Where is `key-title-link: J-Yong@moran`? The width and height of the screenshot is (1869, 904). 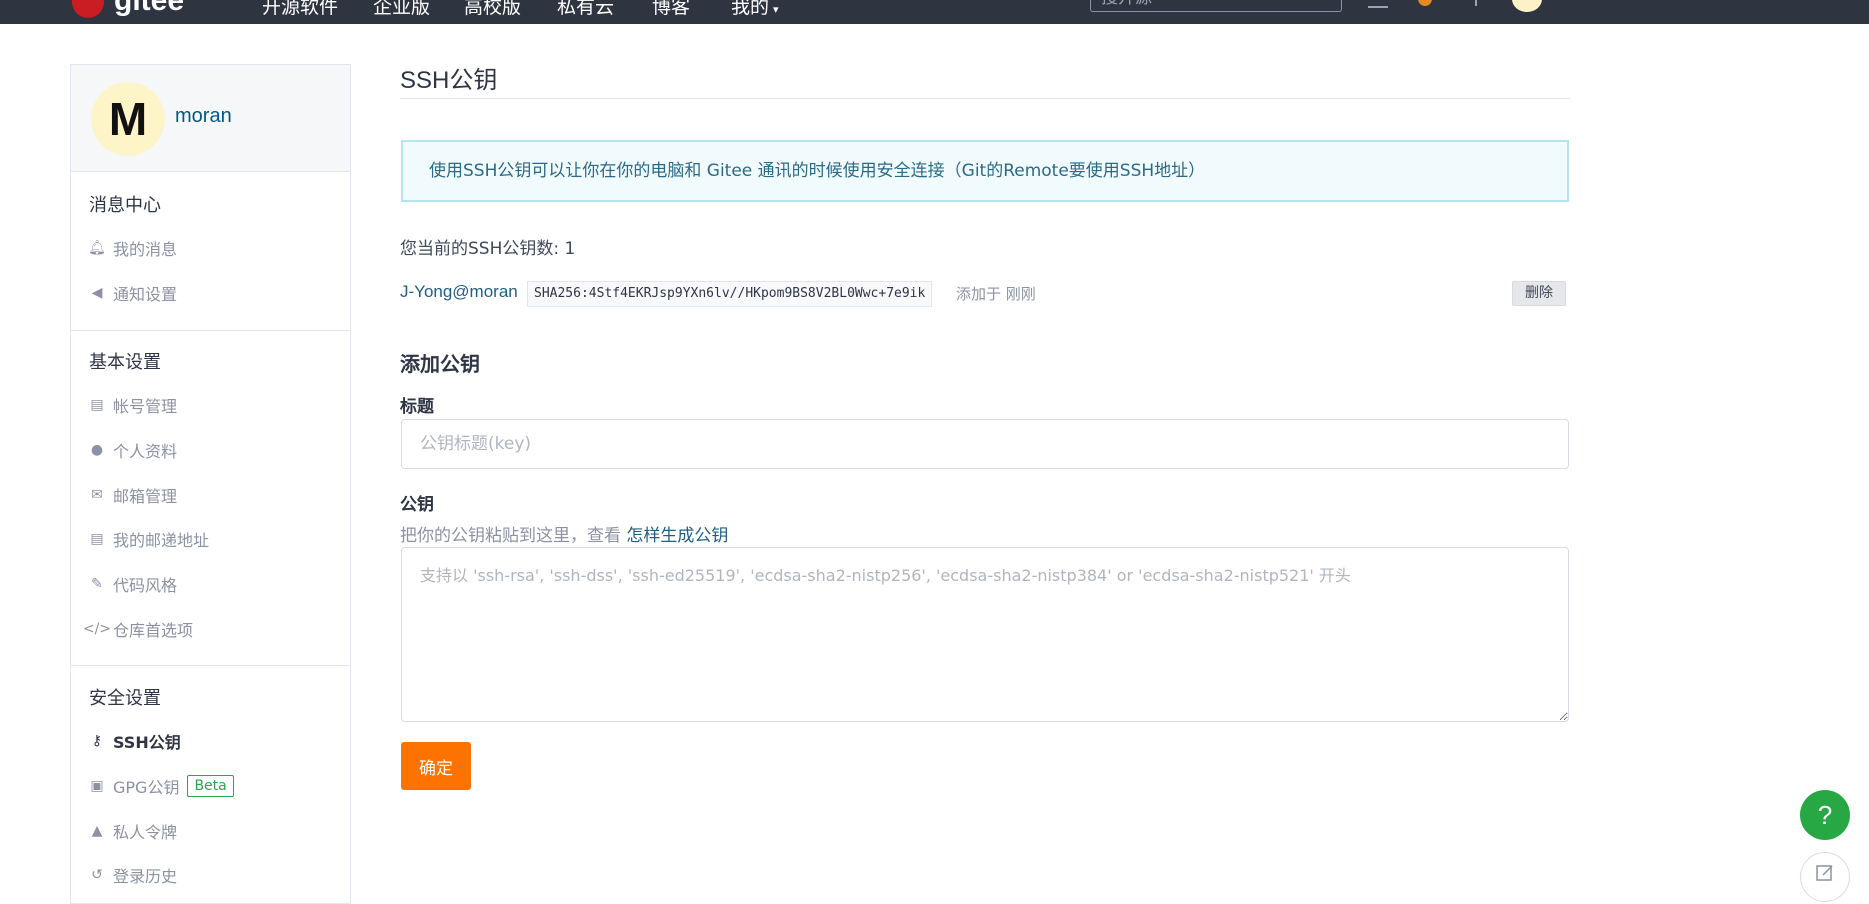 key-title-link: J-Yong@moran is located at coordinates (459, 292).